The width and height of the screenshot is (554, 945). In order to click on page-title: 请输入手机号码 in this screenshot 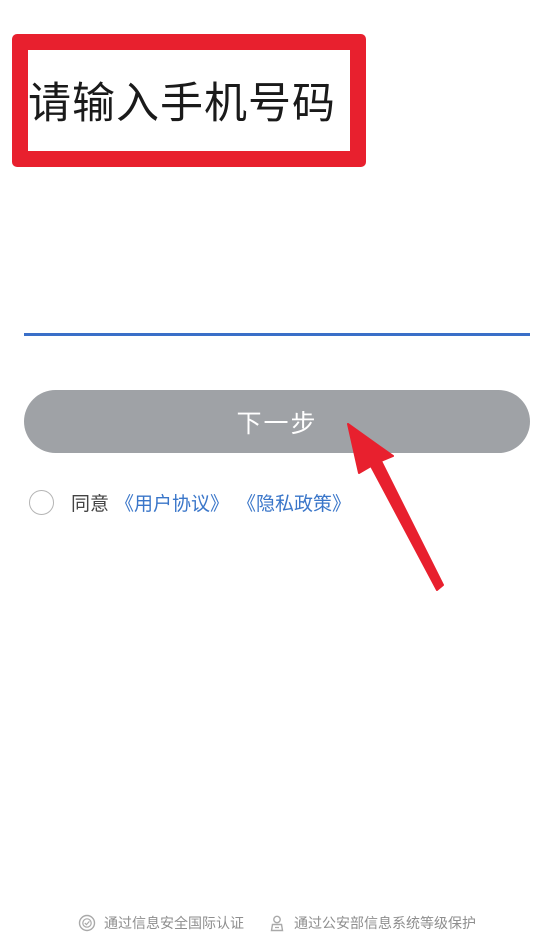, I will do `click(182, 104)`.